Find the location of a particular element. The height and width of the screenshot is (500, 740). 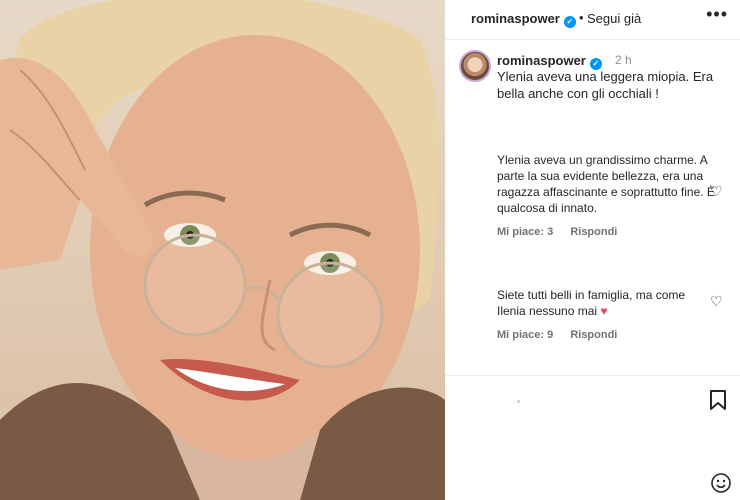

following-button: Segui già is located at coordinates (614, 18).